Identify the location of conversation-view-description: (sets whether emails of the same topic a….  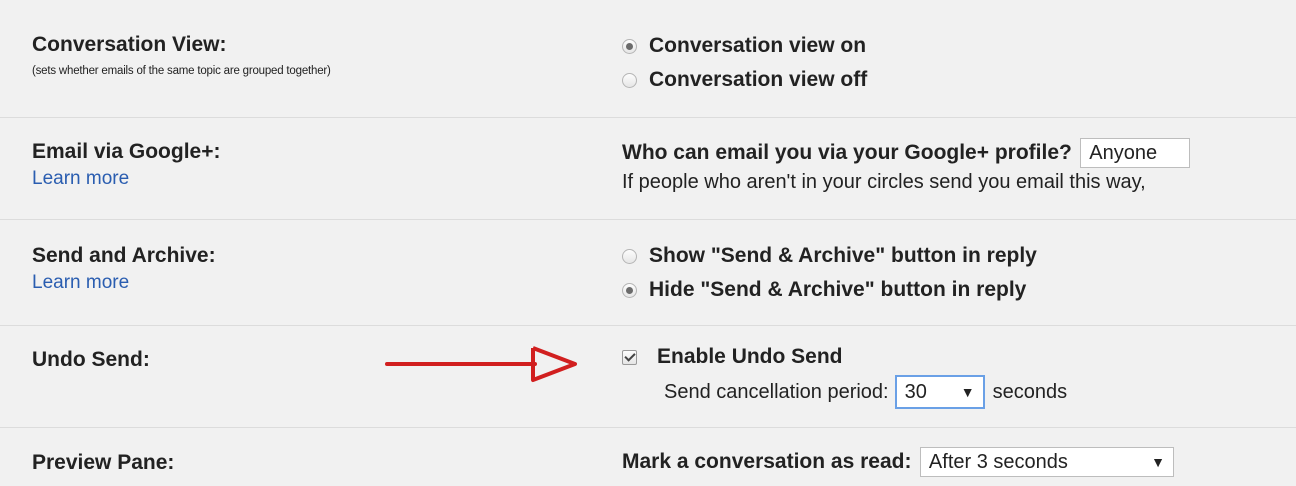
(181, 71).